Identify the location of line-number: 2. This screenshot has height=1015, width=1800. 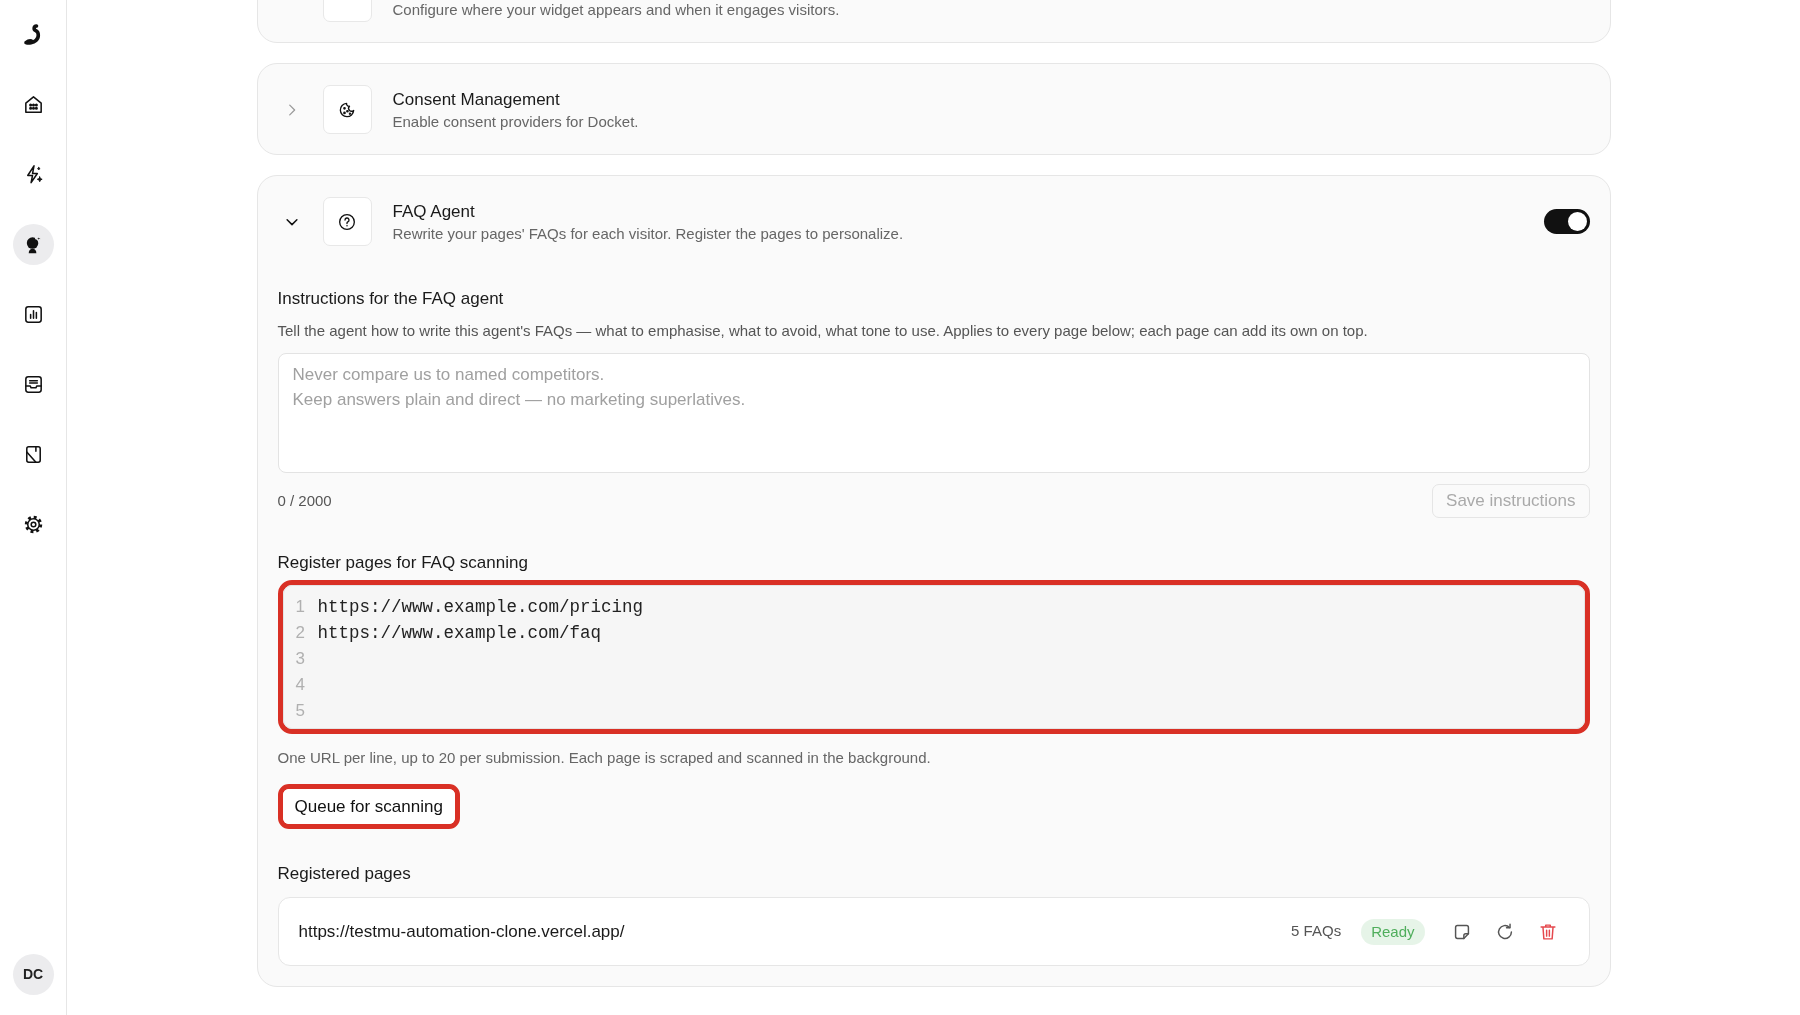
(300, 633).